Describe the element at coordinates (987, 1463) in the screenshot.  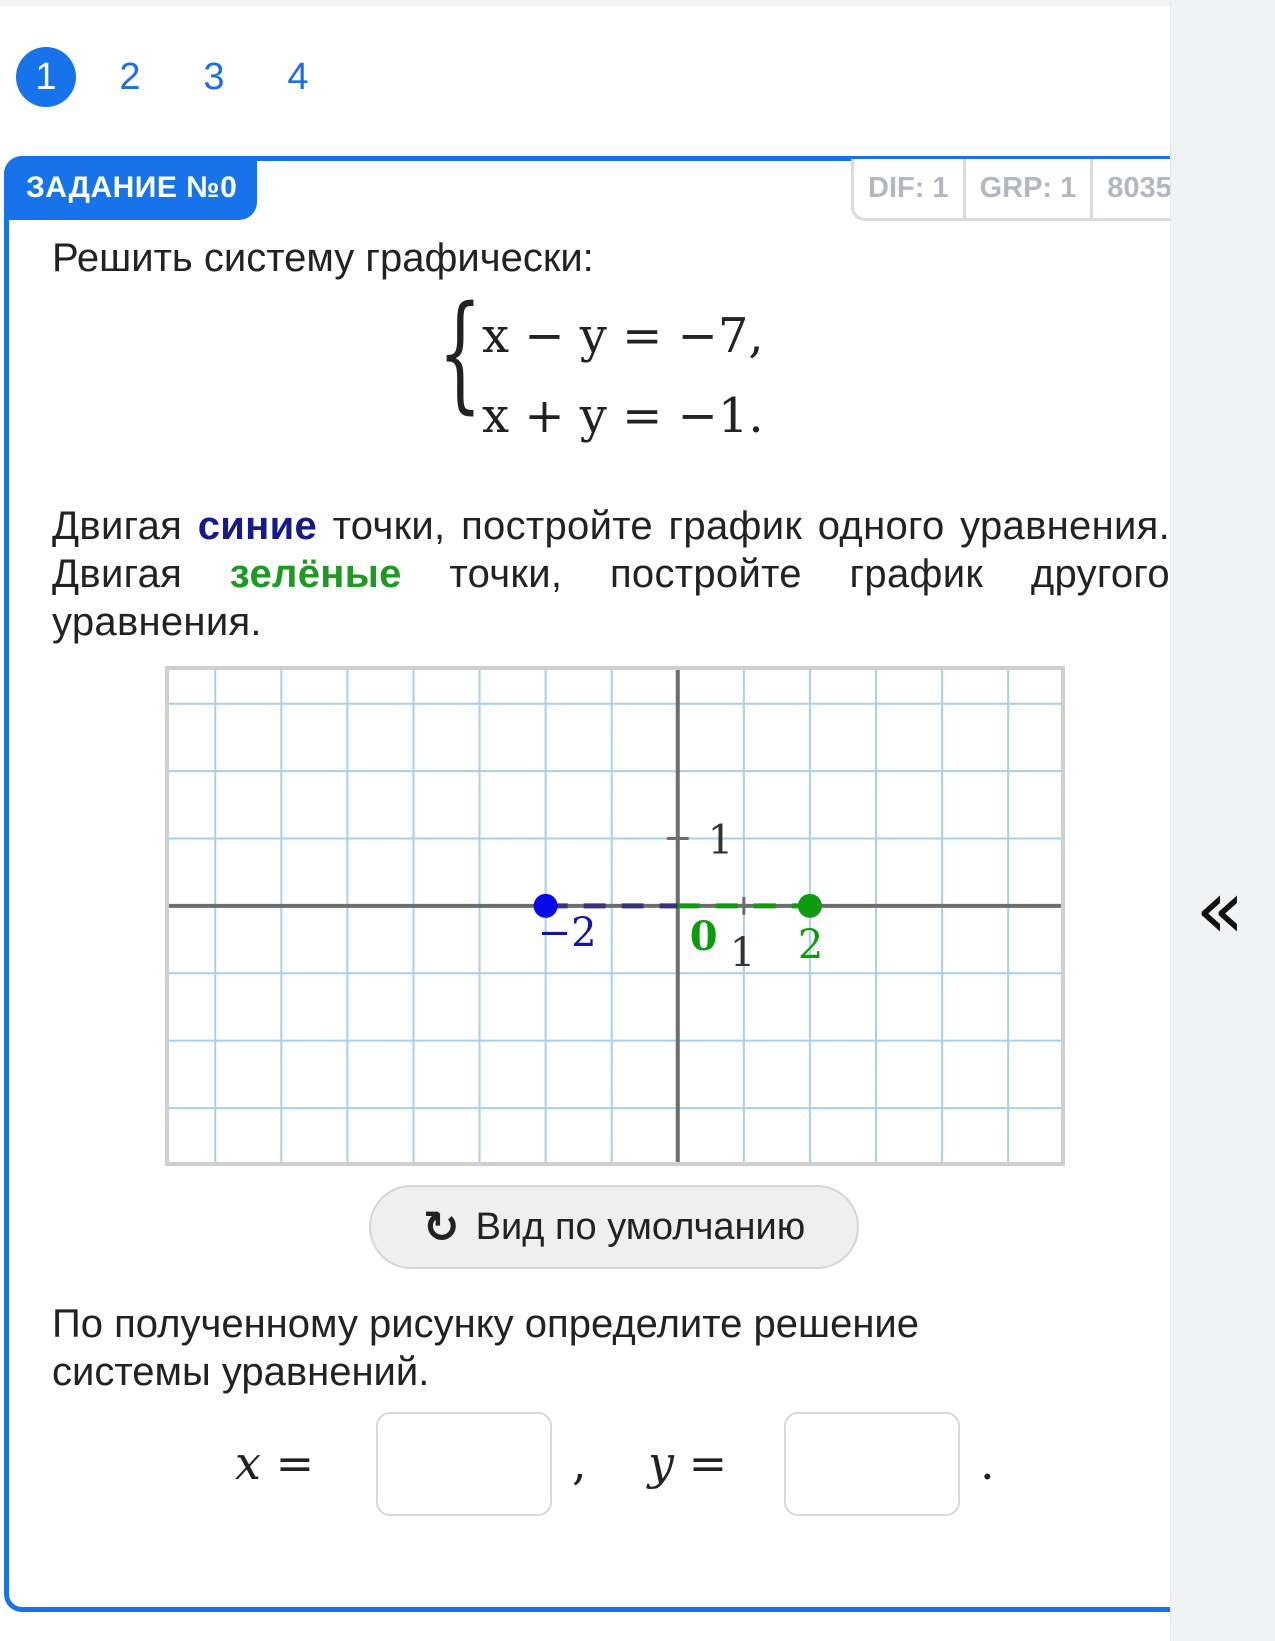
I see `answer-end-period: .` at that location.